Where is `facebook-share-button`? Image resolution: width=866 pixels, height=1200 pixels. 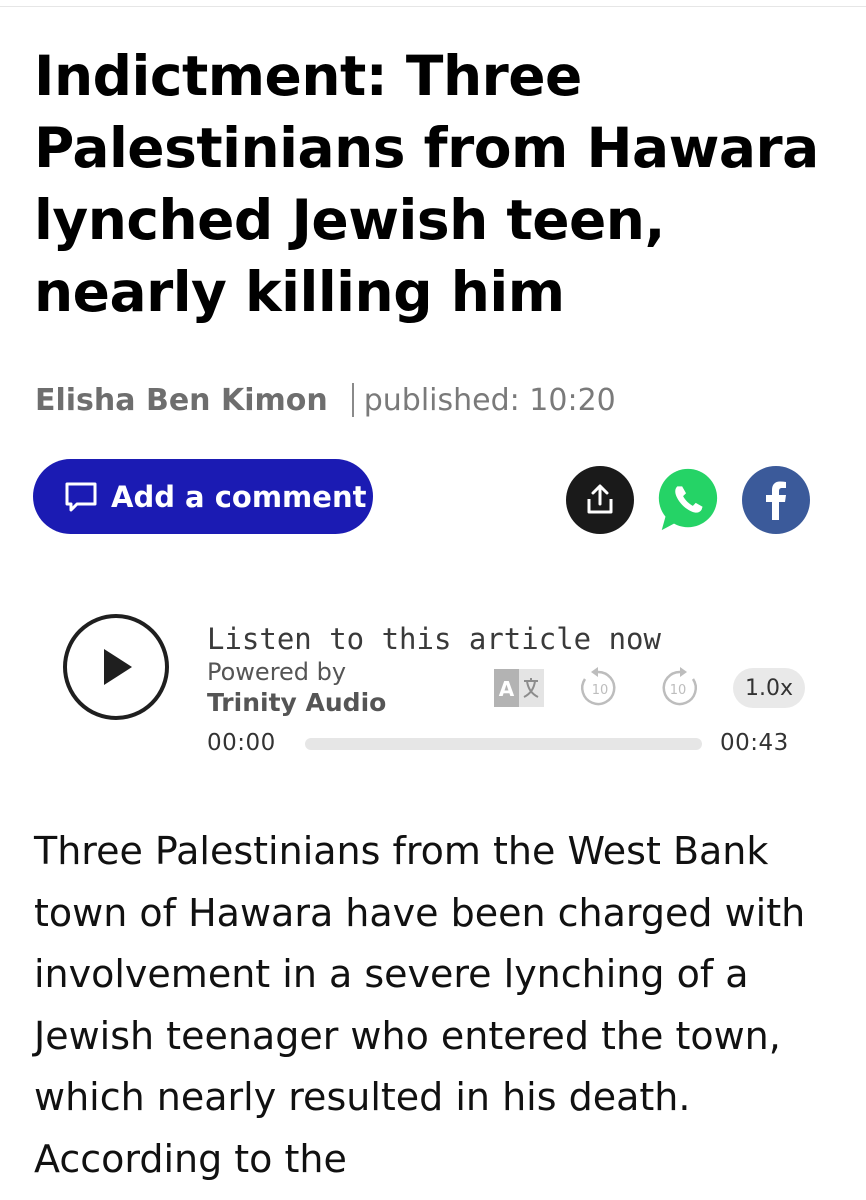
facebook-share-button is located at coordinates (776, 500).